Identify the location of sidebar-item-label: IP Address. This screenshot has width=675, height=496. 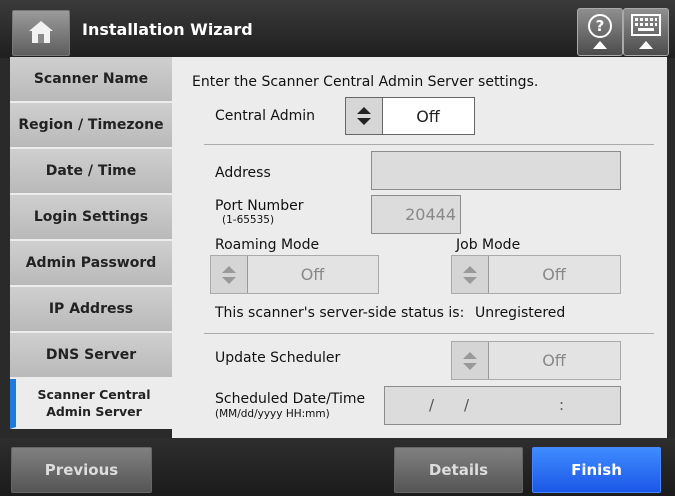
(91, 309).